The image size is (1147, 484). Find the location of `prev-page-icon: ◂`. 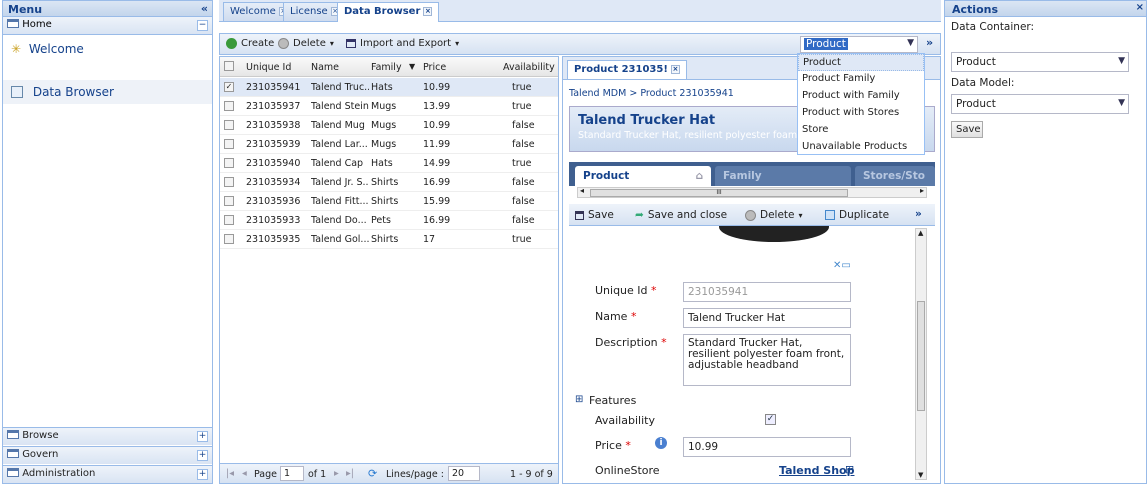

prev-page-icon: ◂ is located at coordinates (244, 473).